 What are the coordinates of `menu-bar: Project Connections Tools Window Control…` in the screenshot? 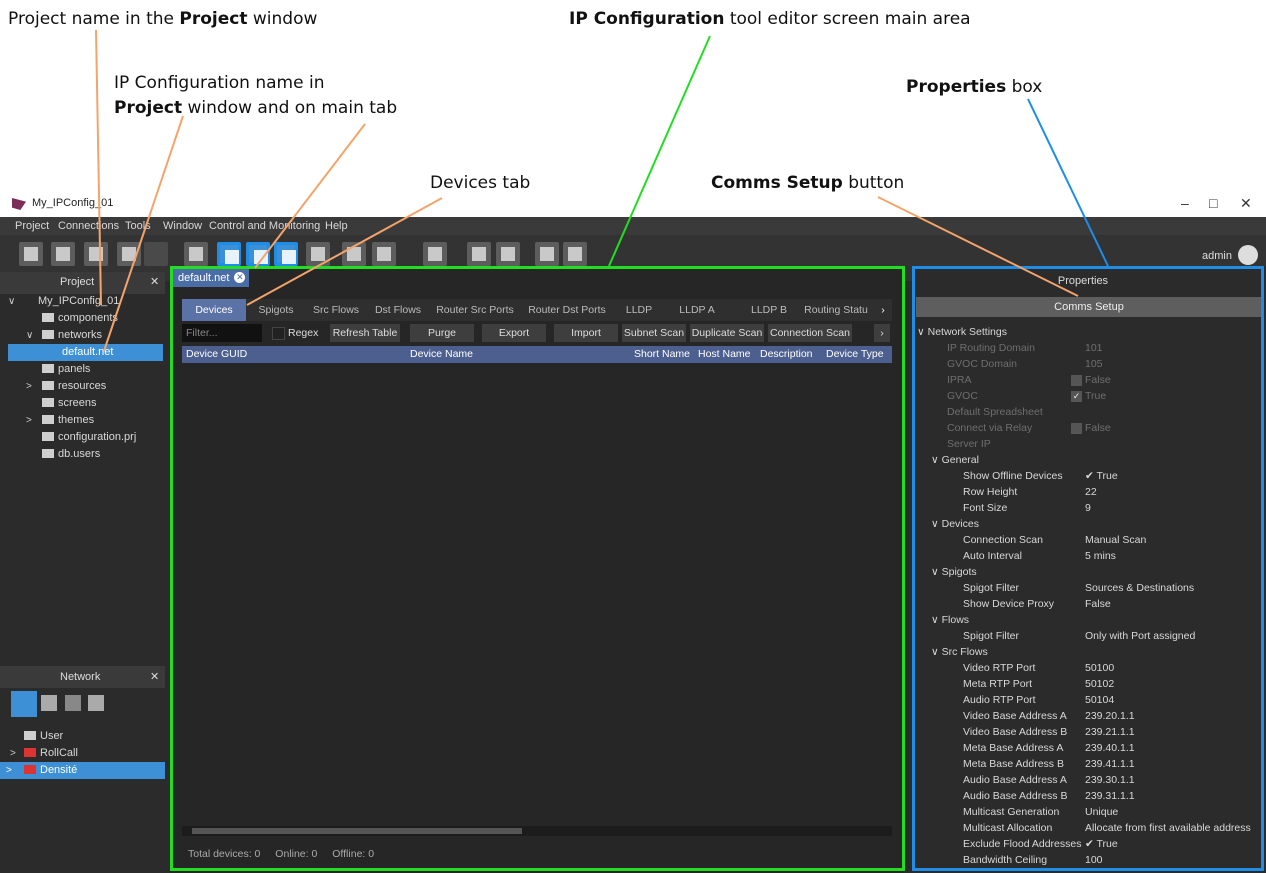 It's located at (633, 226).